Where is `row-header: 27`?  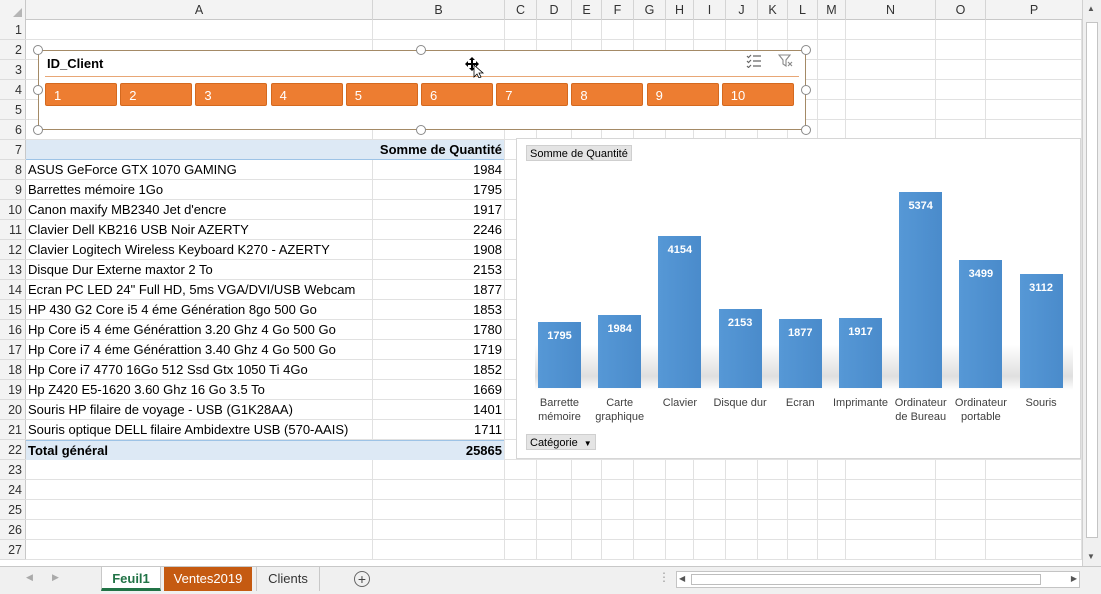 row-header: 27 is located at coordinates (13, 550).